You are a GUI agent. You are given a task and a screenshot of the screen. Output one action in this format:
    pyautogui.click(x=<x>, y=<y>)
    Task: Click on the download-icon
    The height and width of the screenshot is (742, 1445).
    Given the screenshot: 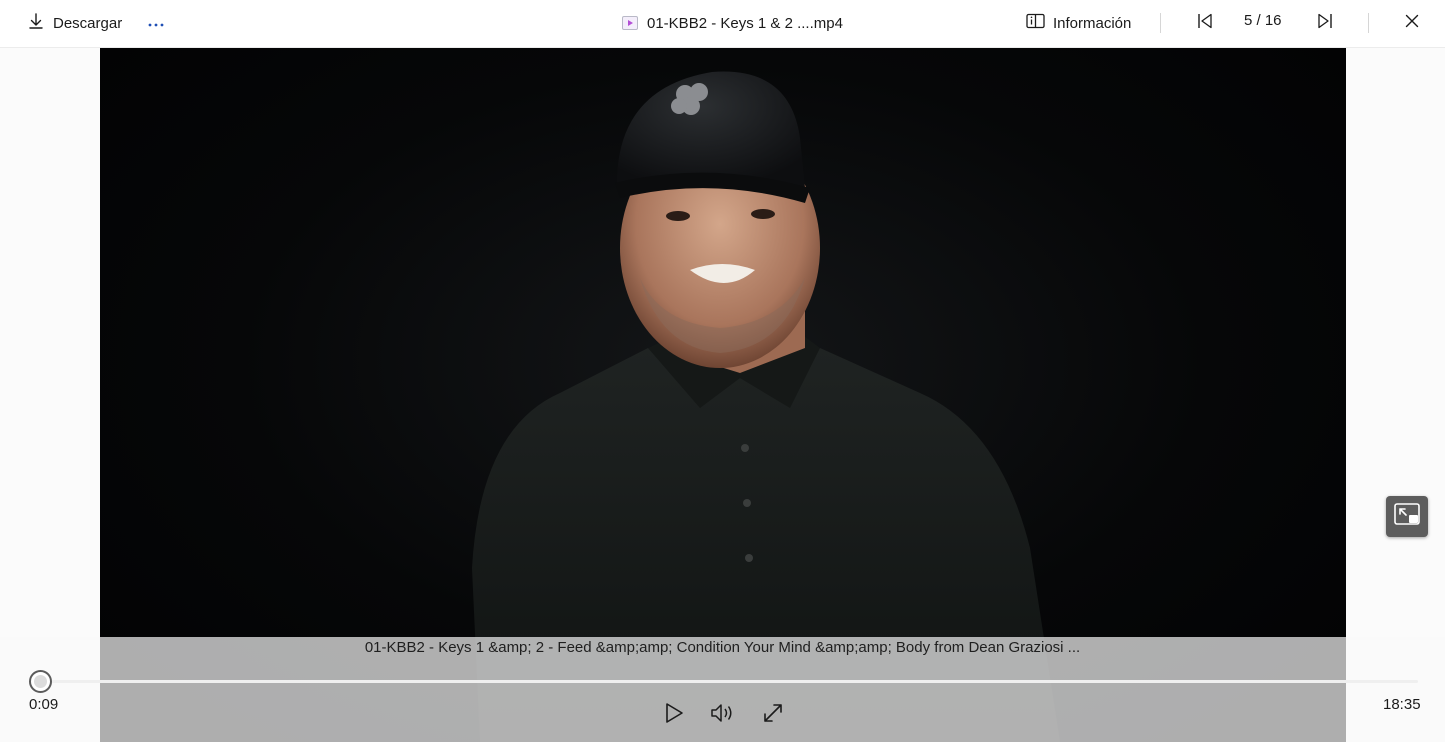 What is the action you would take?
    pyautogui.click(x=36, y=23)
    